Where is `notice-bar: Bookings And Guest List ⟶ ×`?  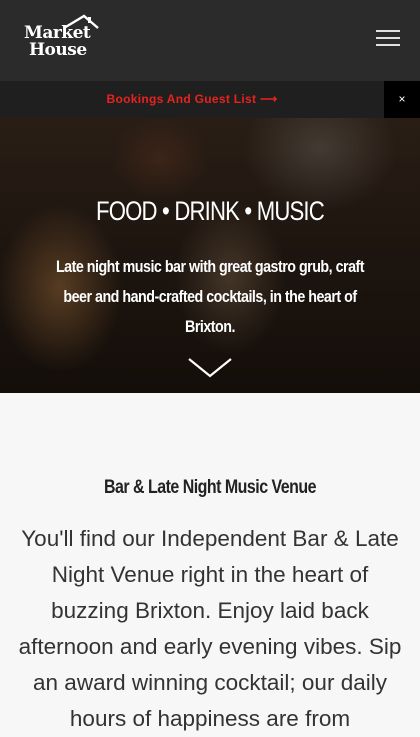 notice-bar: Bookings And Guest List ⟶ × is located at coordinates (210, 99).